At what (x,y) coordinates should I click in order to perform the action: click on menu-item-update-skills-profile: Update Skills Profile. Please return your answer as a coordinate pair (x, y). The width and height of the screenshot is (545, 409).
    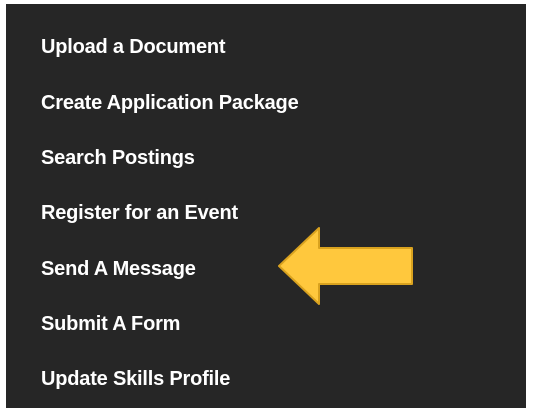
    Looking at the image, I should click on (135, 379).